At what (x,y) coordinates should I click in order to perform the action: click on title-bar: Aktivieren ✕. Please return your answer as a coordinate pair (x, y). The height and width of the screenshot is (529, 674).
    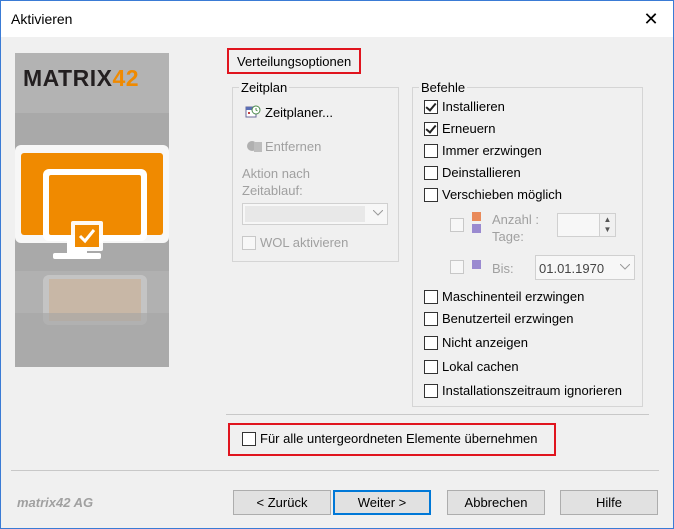
    Looking at the image, I should click on (337, 19).